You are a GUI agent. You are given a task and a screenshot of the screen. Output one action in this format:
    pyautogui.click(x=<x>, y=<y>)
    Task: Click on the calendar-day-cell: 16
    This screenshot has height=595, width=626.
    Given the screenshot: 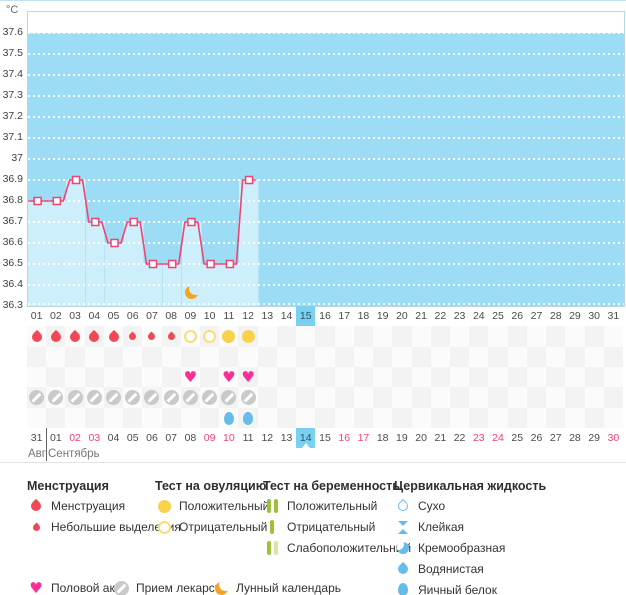 What is the action you would take?
    pyautogui.click(x=344, y=438)
    